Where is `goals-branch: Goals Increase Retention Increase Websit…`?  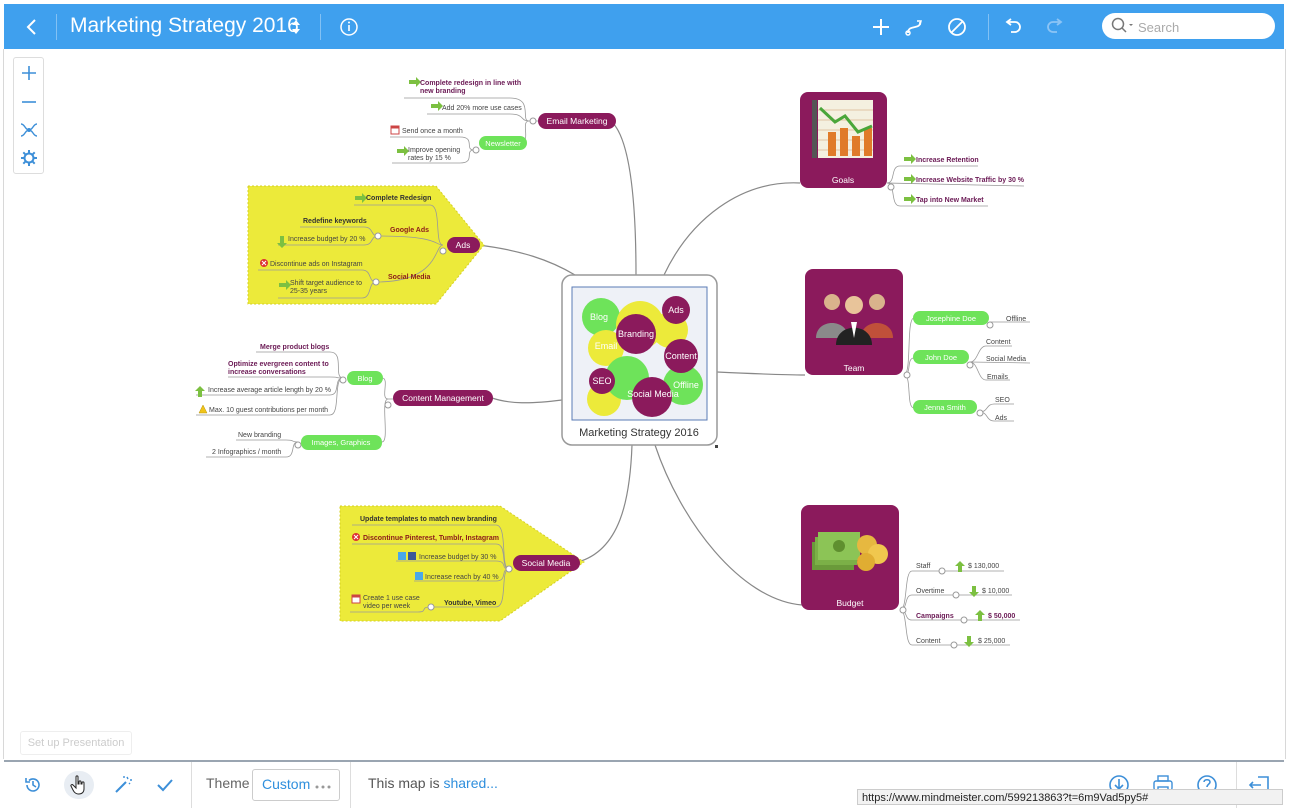 goals-branch: Goals Increase Retention Increase Websit… is located at coordinates (912, 149).